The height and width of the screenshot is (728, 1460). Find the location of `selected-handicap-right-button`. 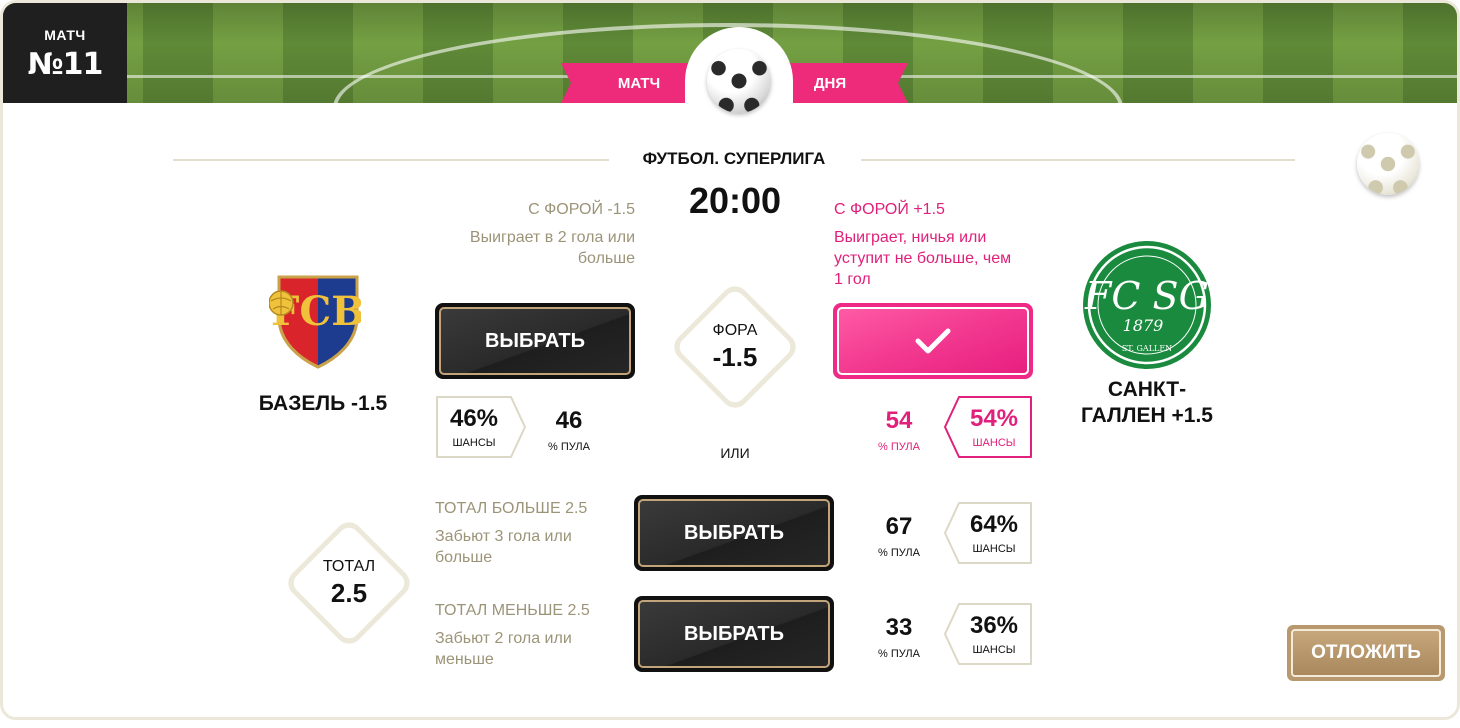

selected-handicap-right-button is located at coordinates (933, 341).